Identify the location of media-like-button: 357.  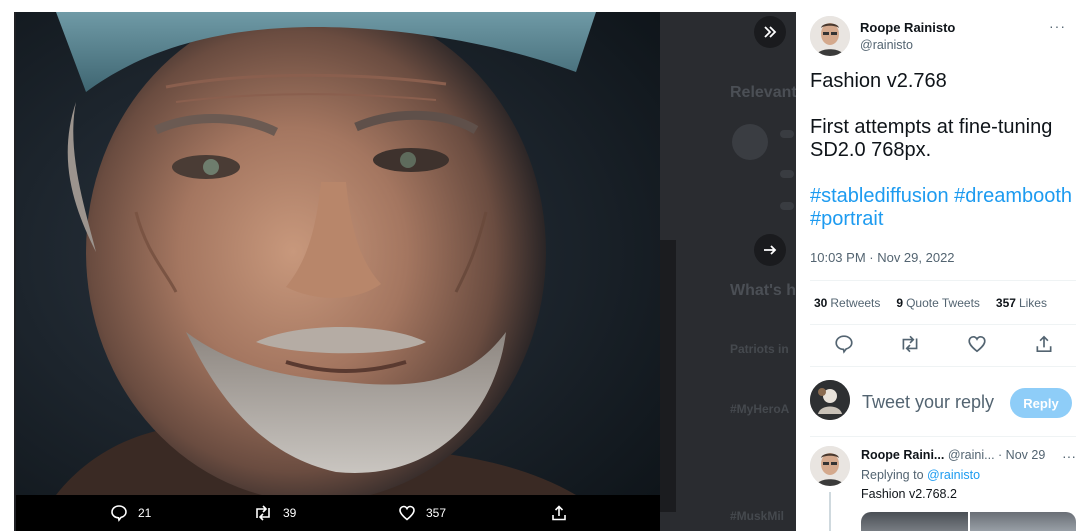
(422, 513).